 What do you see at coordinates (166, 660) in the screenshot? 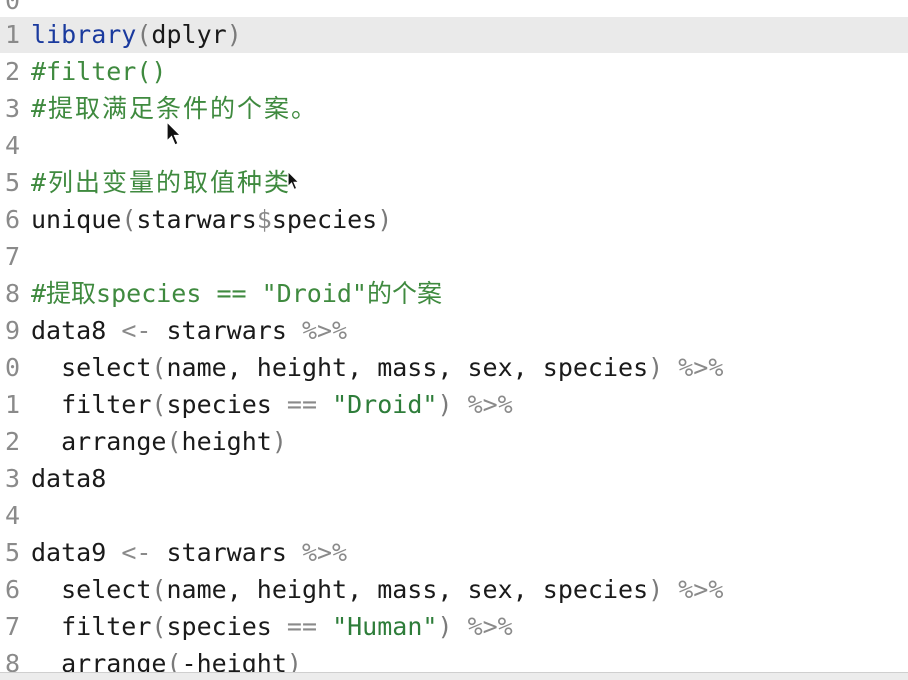
I see `code-text: arrange(-height)` at bounding box center [166, 660].